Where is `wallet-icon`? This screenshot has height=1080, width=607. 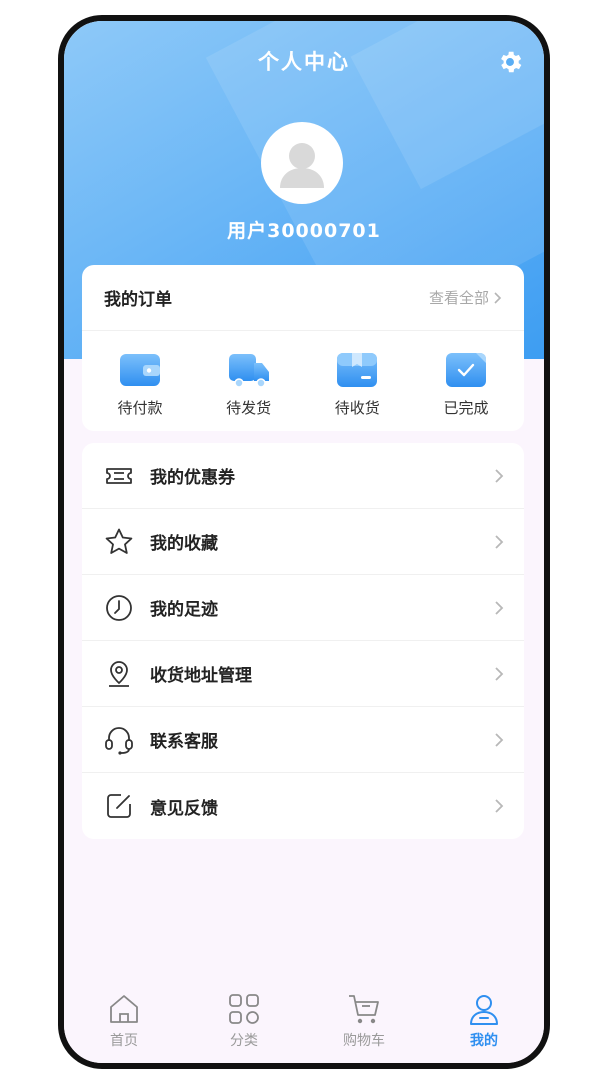 wallet-icon is located at coordinates (140, 370).